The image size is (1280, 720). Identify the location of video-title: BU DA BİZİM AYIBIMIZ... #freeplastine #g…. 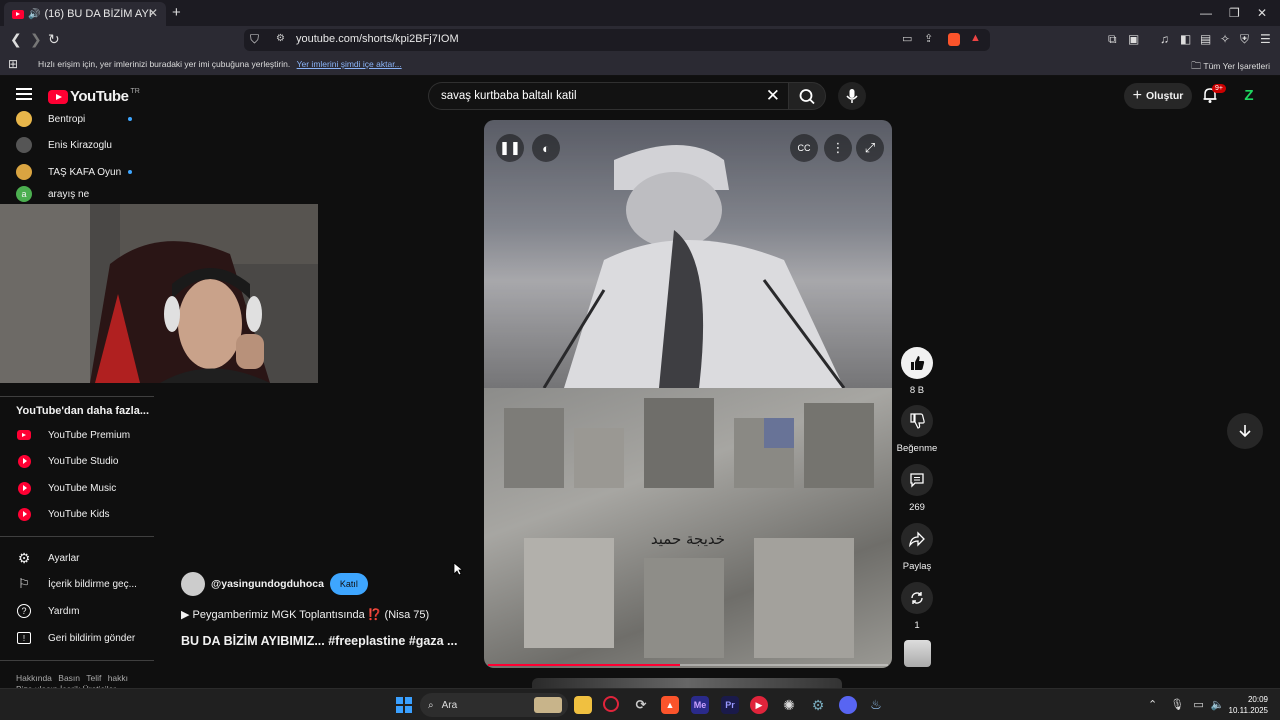
(319, 641).